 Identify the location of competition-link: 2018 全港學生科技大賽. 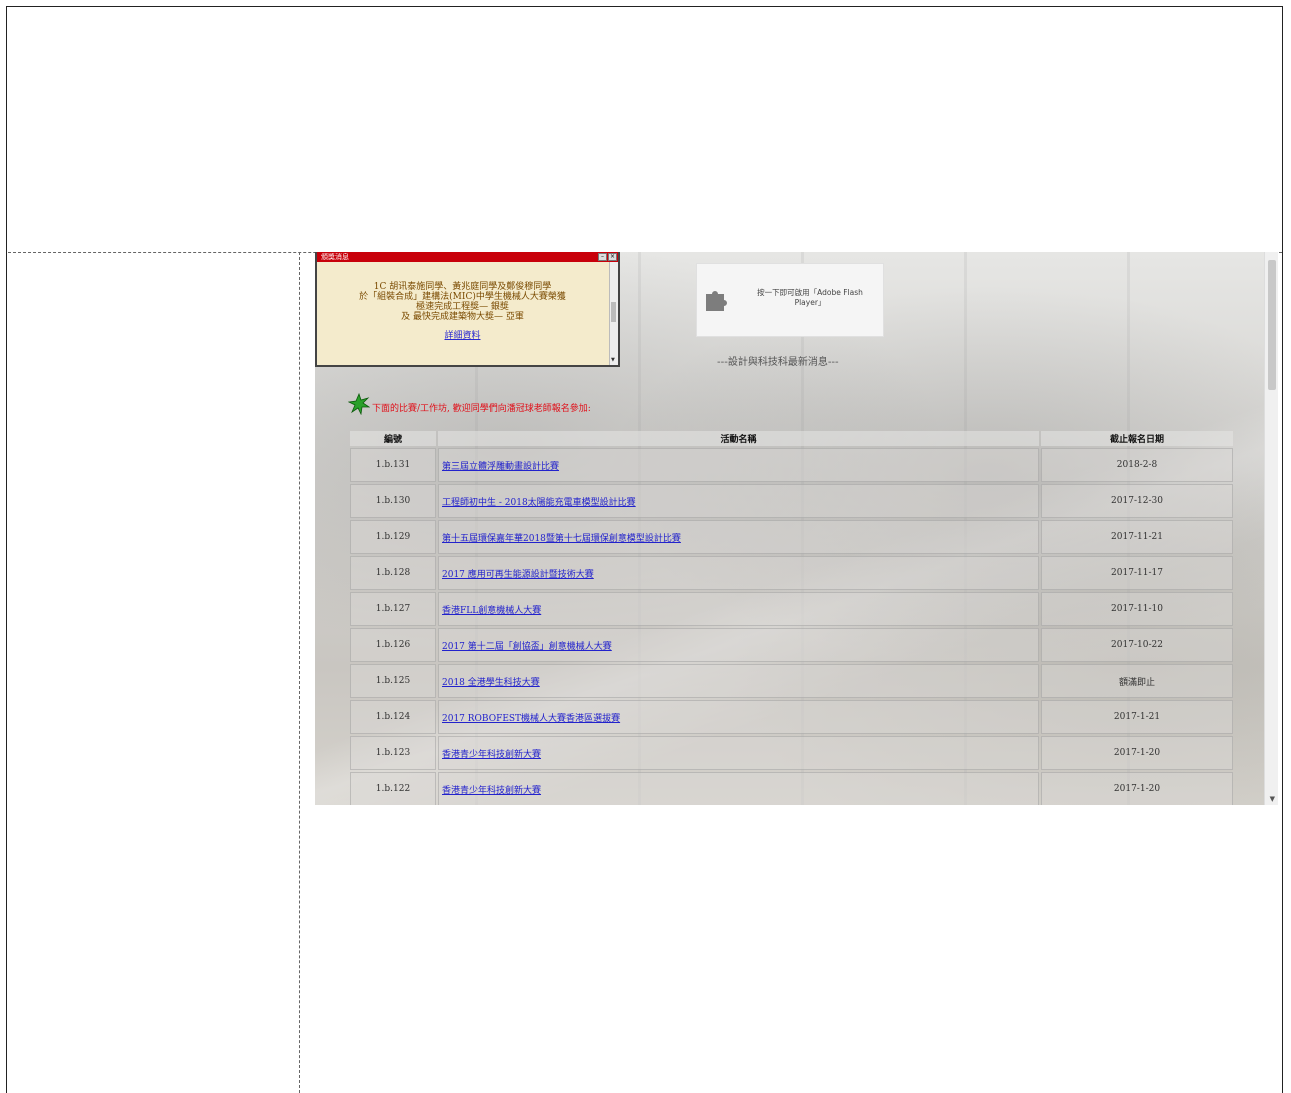
(489, 683).